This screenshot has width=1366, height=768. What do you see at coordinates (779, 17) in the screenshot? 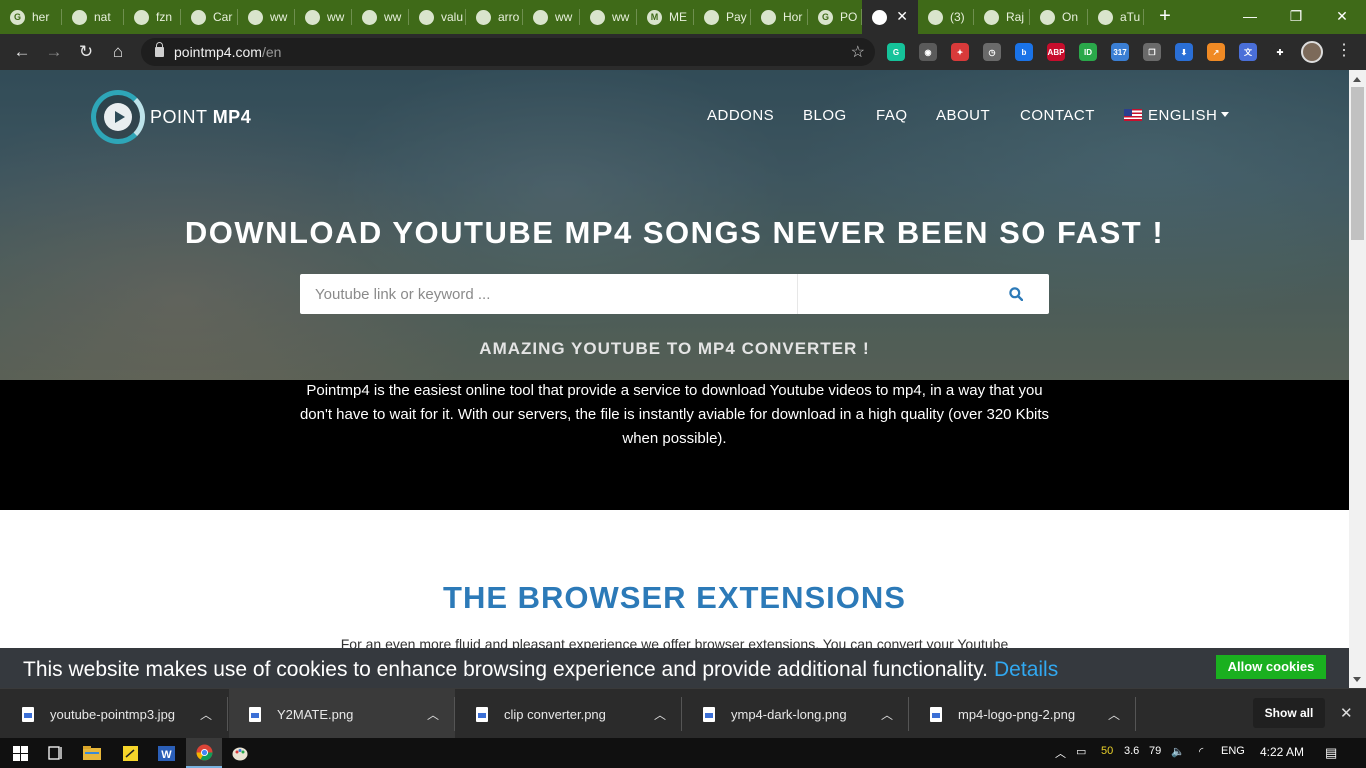
I see `browser-tab: Hor` at bounding box center [779, 17].